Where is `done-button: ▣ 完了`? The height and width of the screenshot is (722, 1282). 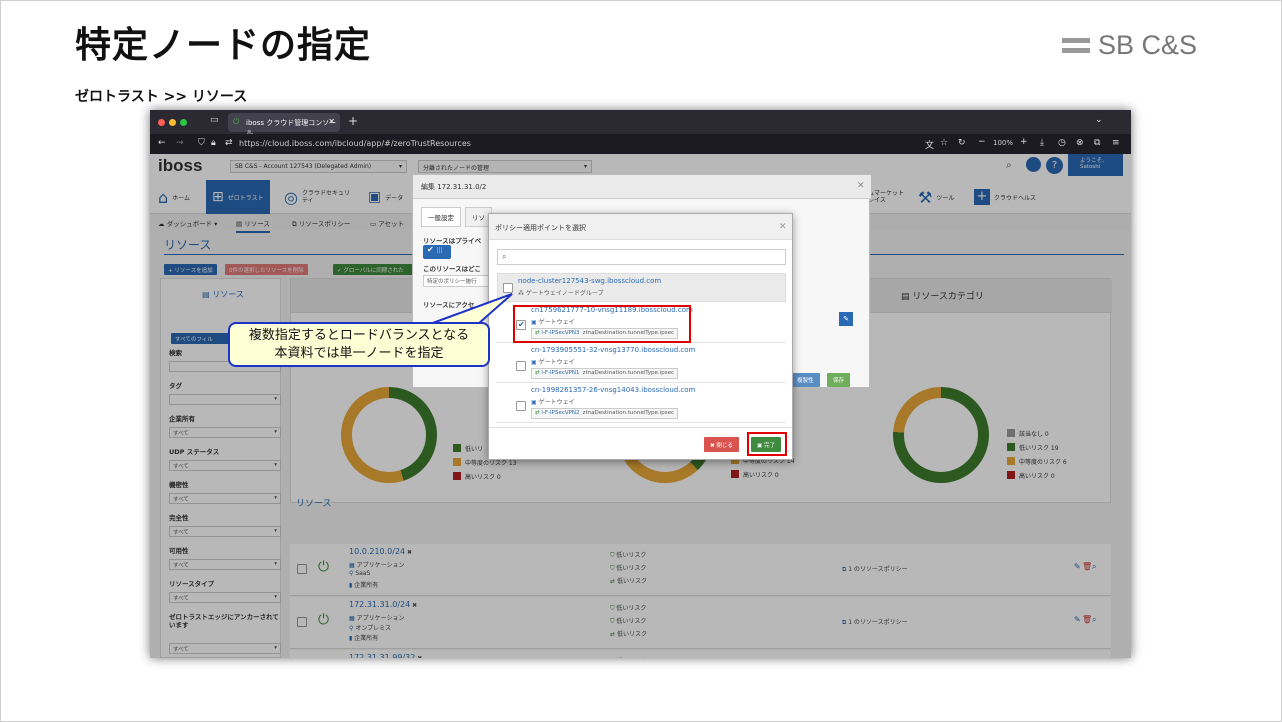
done-button: ▣ 完了 is located at coordinates (766, 444).